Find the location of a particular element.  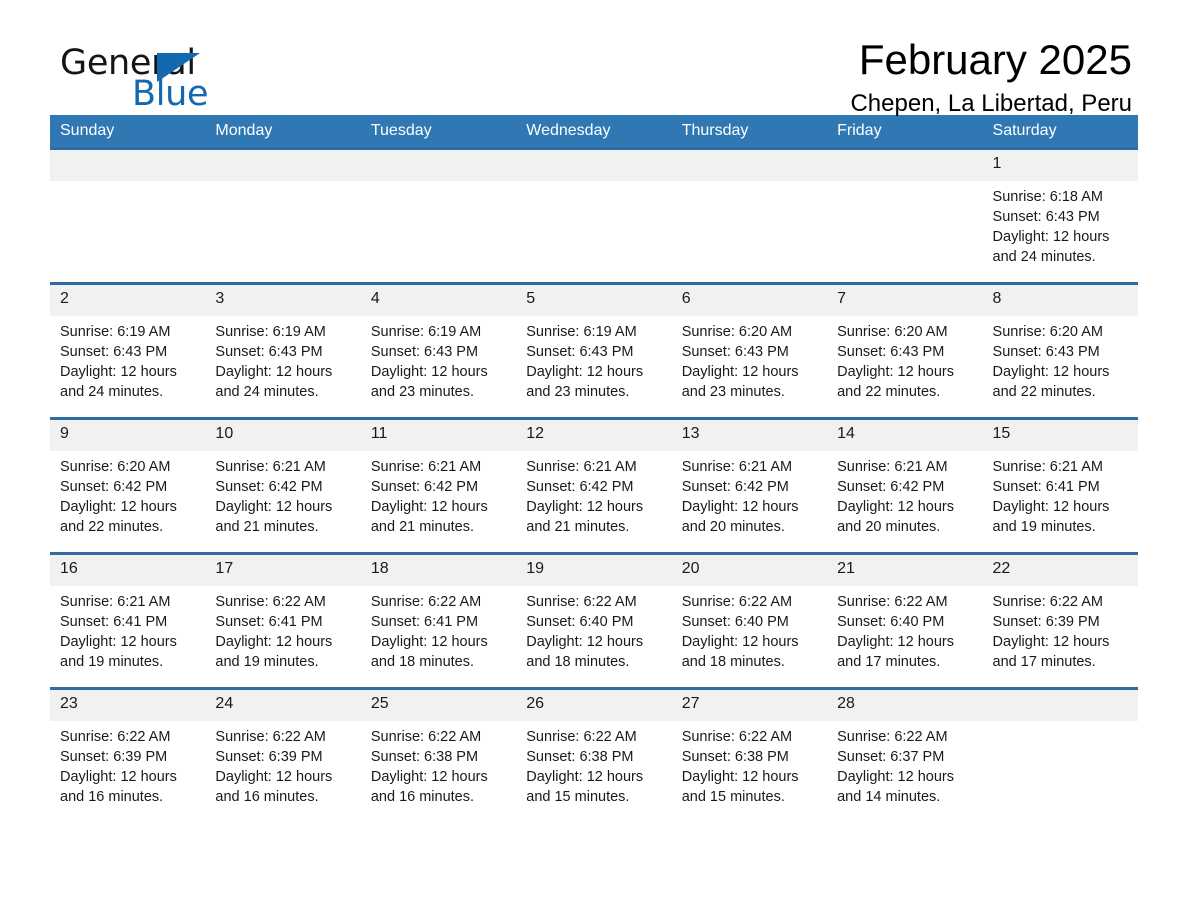

page-subtitle-location: Chepen, La Libertad, Peru is located at coordinates (991, 103).